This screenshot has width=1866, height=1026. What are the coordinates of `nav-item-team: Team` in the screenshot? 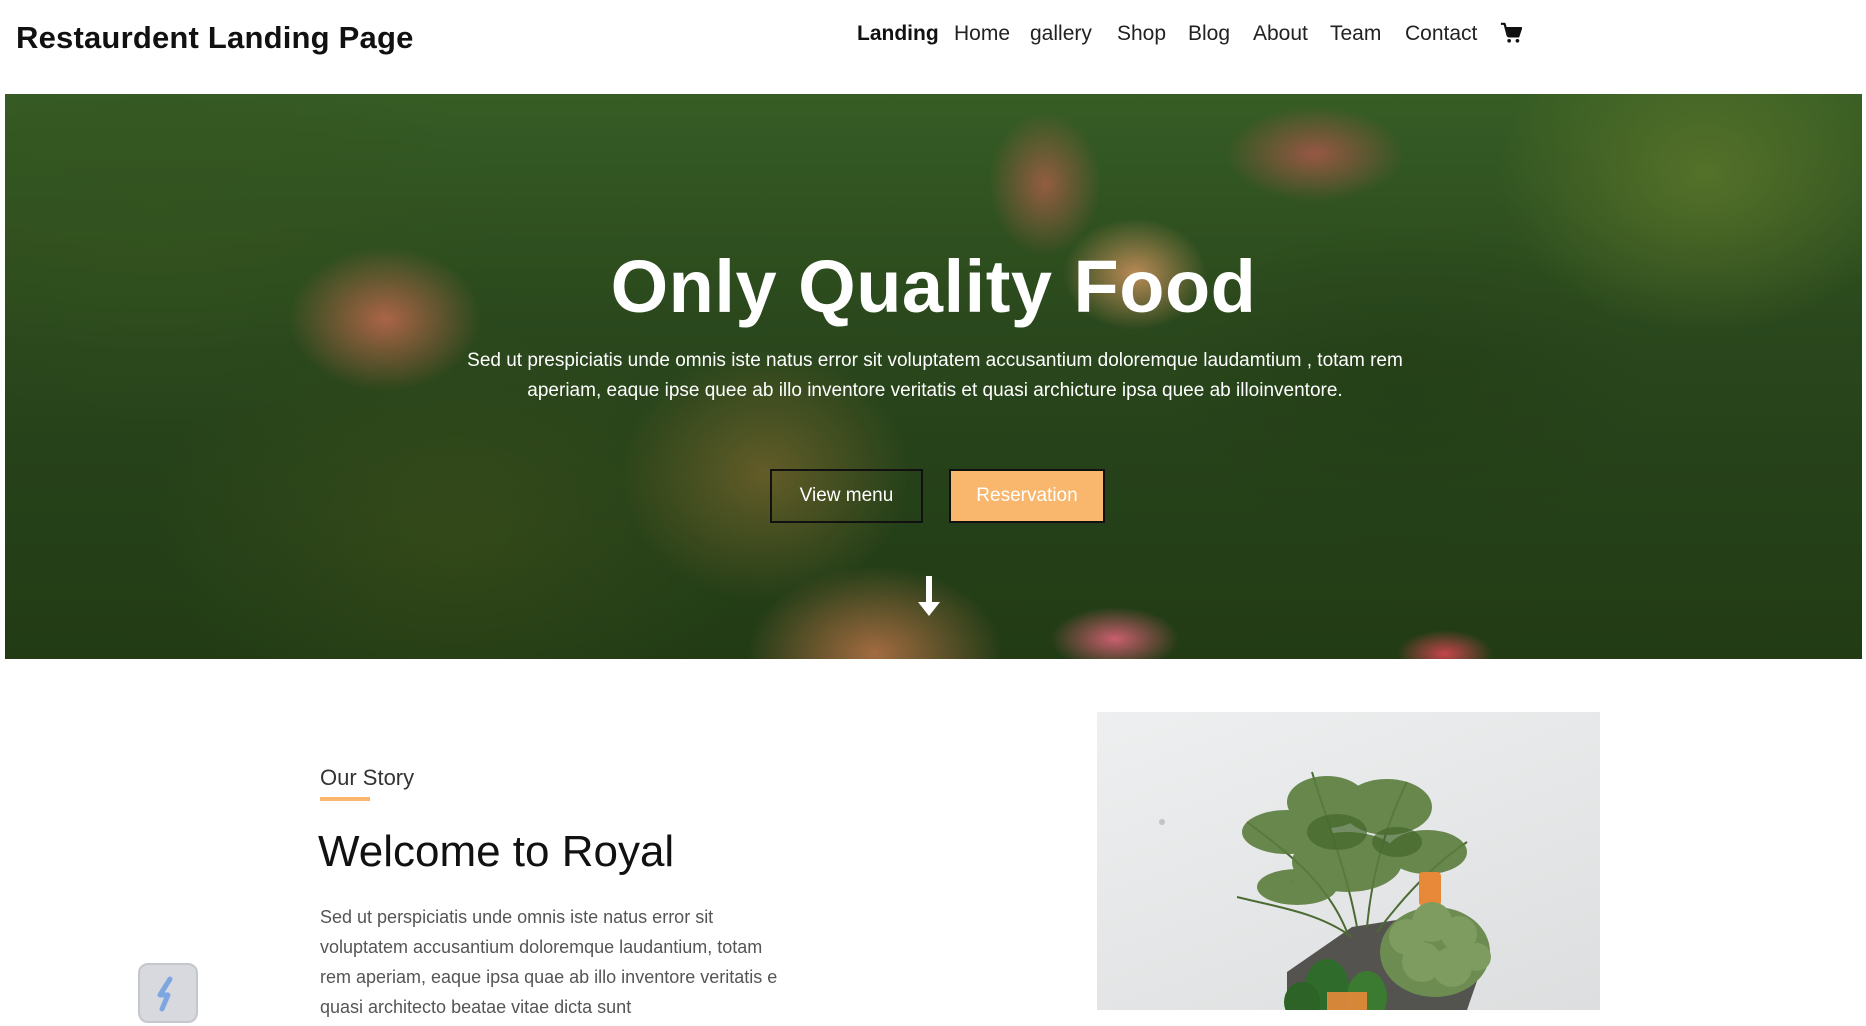 It's located at (1355, 34).